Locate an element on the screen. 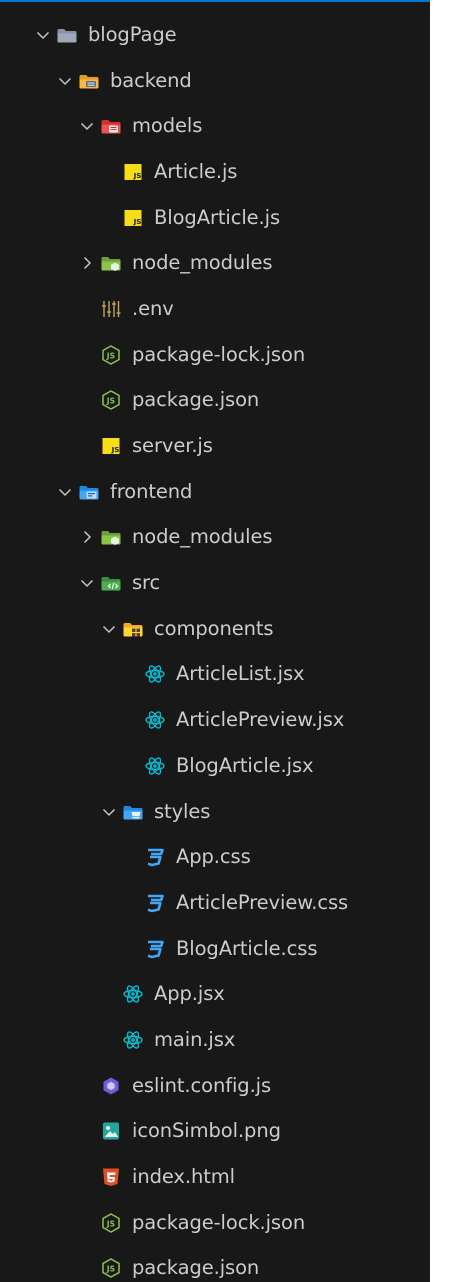  tree-file-articlepreview-css: ArticlePreview.css is located at coordinates (215, 903).